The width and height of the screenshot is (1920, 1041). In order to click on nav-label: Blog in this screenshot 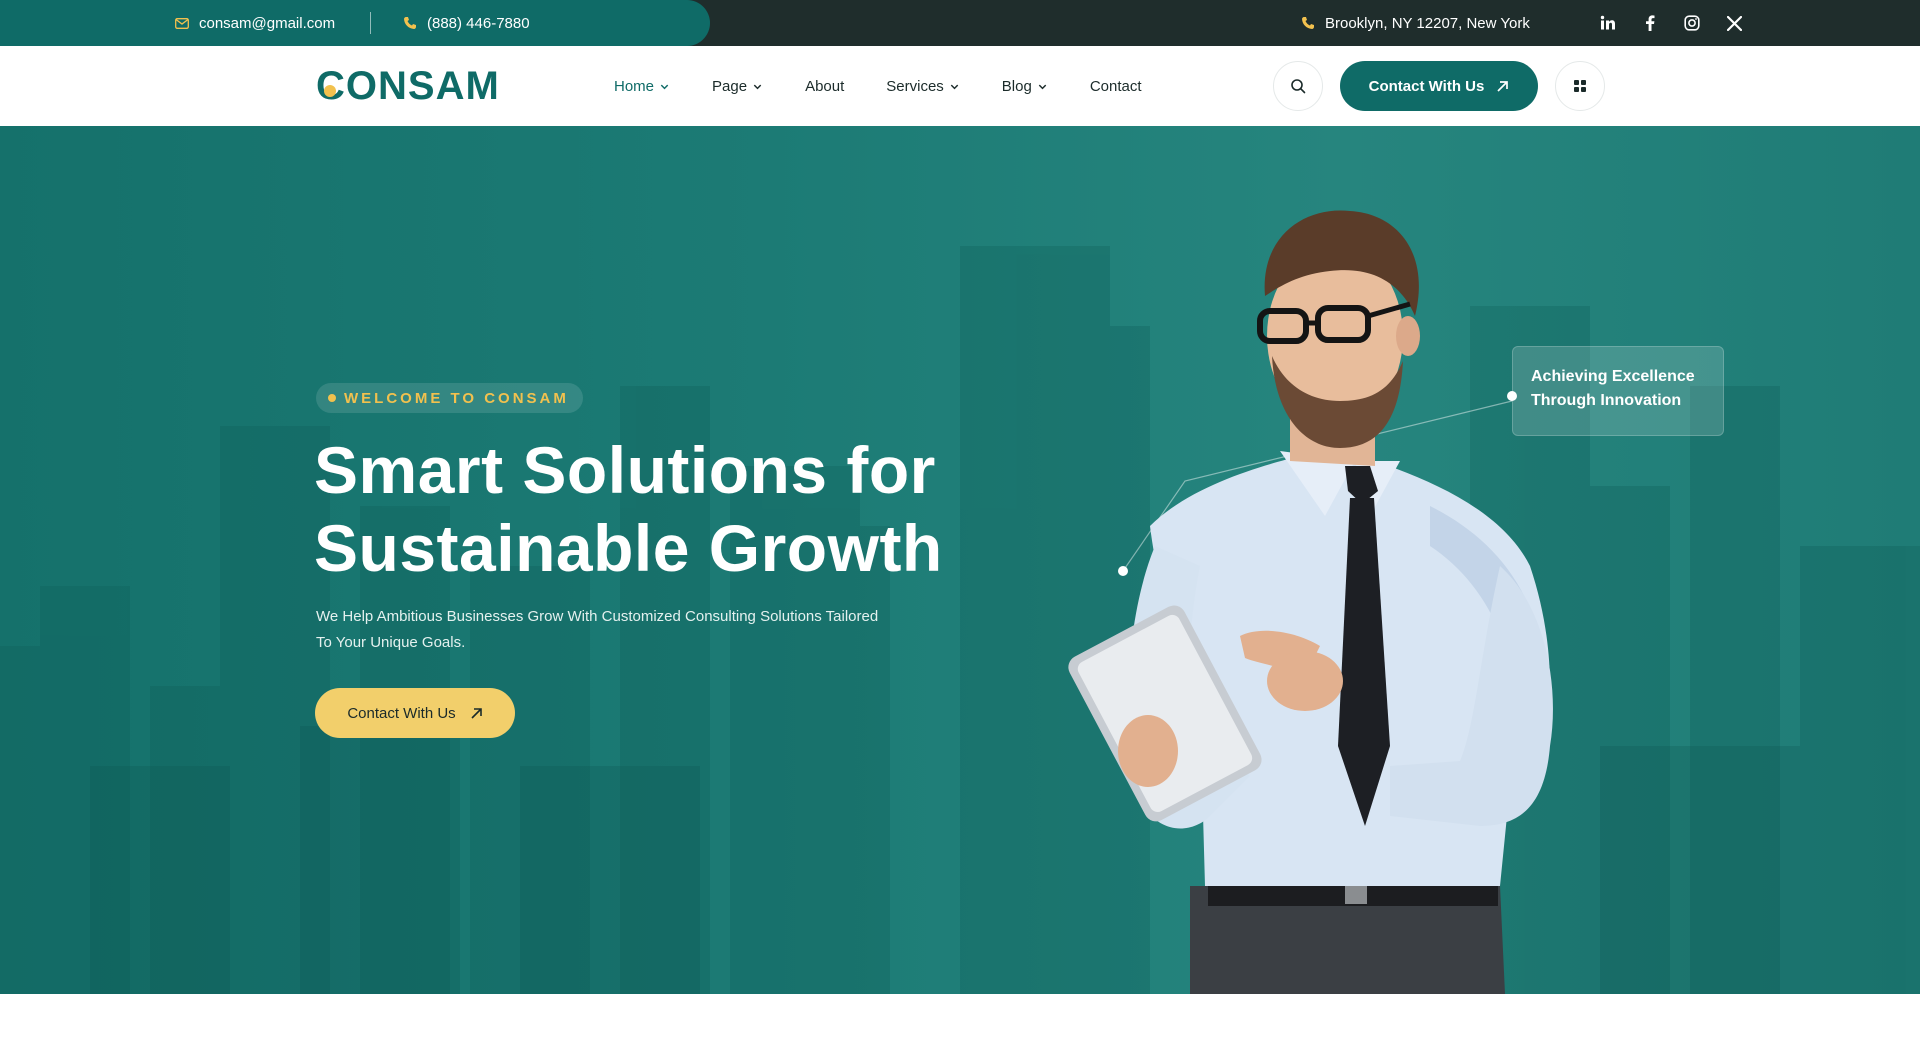, I will do `click(1016, 86)`.